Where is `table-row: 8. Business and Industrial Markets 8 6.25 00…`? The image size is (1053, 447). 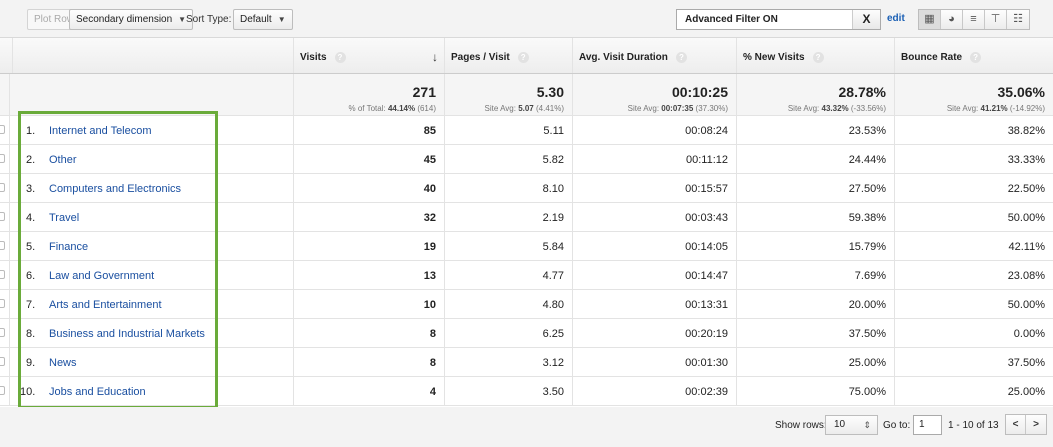
table-row: 8. Business and Industrial Markets 8 6.25 00… is located at coordinates (526, 333).